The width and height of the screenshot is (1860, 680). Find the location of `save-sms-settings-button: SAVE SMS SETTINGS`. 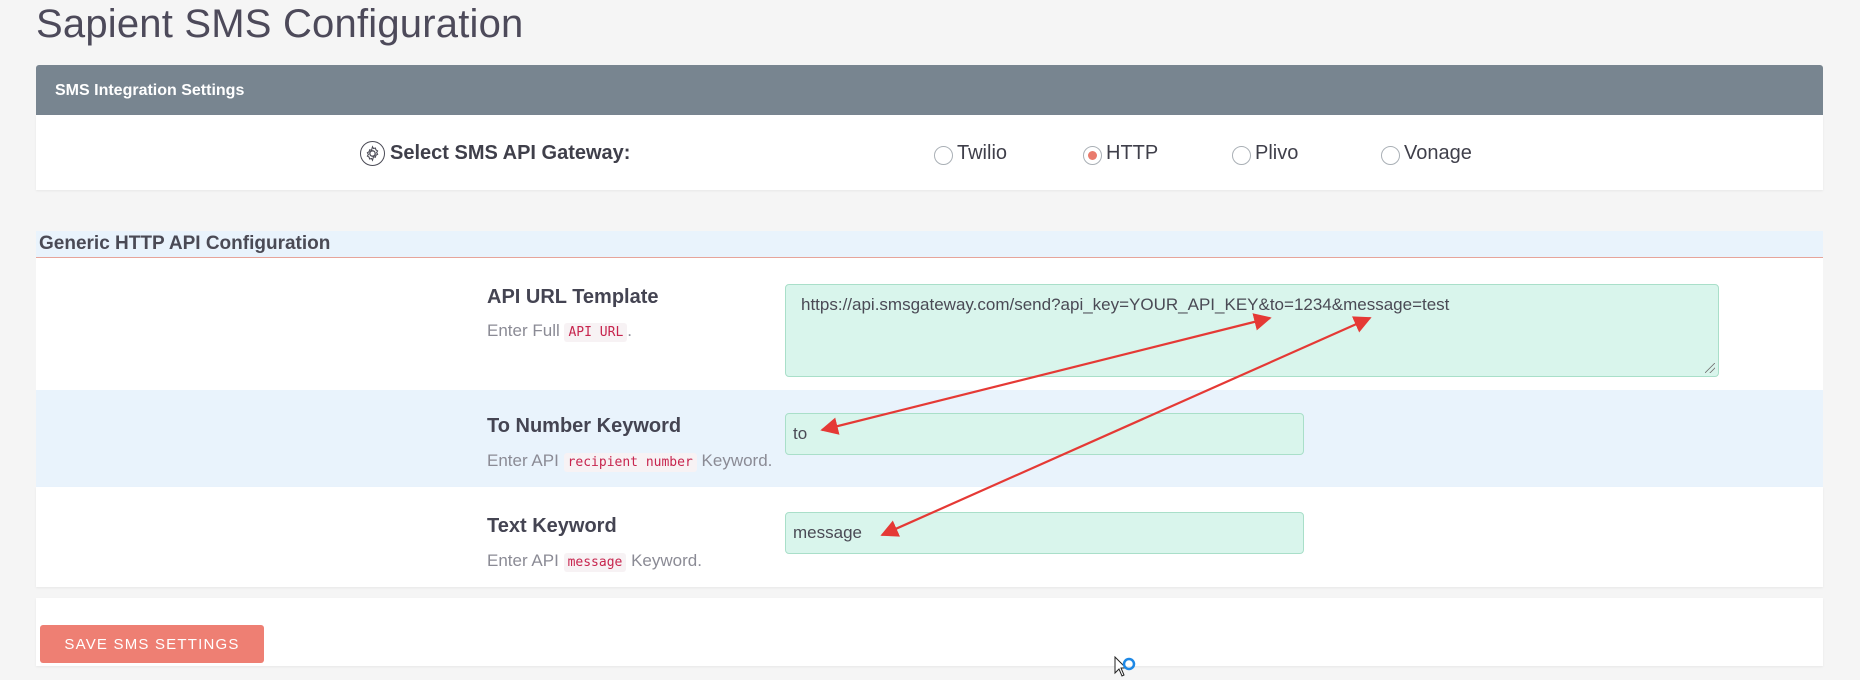

save-sms-settings-button: SAVE SMS SETTINGS is located at coordinates (152, 644).